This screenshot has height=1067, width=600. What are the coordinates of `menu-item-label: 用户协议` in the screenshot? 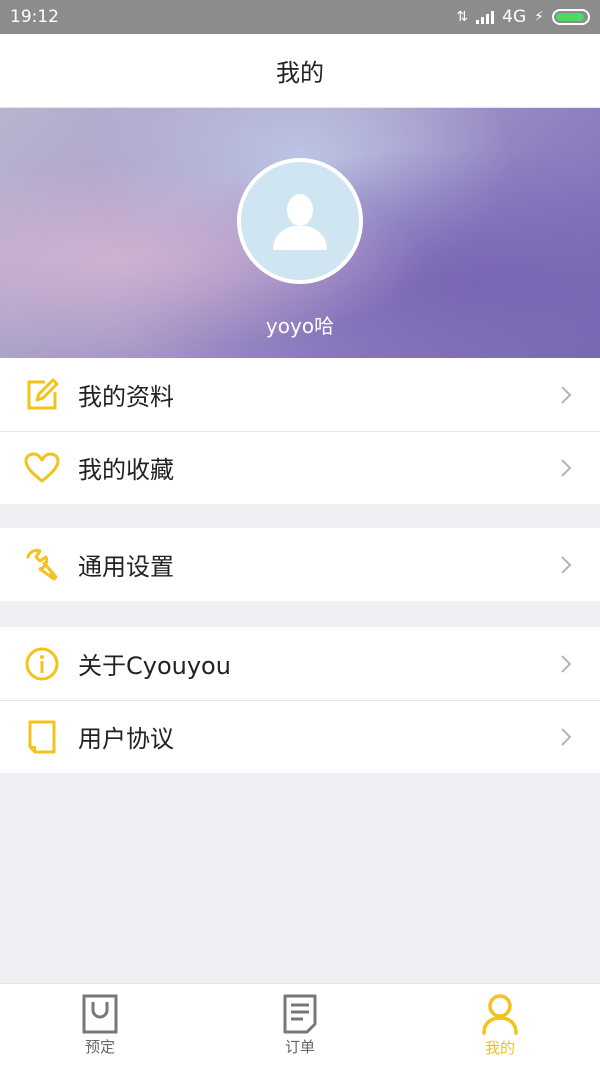 It's located at (126, 739).